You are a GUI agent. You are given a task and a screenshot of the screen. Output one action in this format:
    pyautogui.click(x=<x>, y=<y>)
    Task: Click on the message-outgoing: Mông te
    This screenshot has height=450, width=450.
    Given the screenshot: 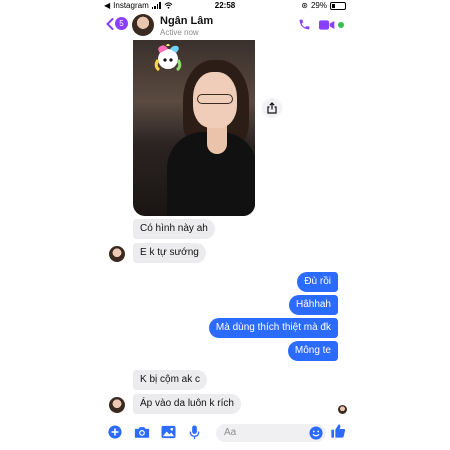 What is the action you would take?
    pyautogui.click(x=312, y=351)
    